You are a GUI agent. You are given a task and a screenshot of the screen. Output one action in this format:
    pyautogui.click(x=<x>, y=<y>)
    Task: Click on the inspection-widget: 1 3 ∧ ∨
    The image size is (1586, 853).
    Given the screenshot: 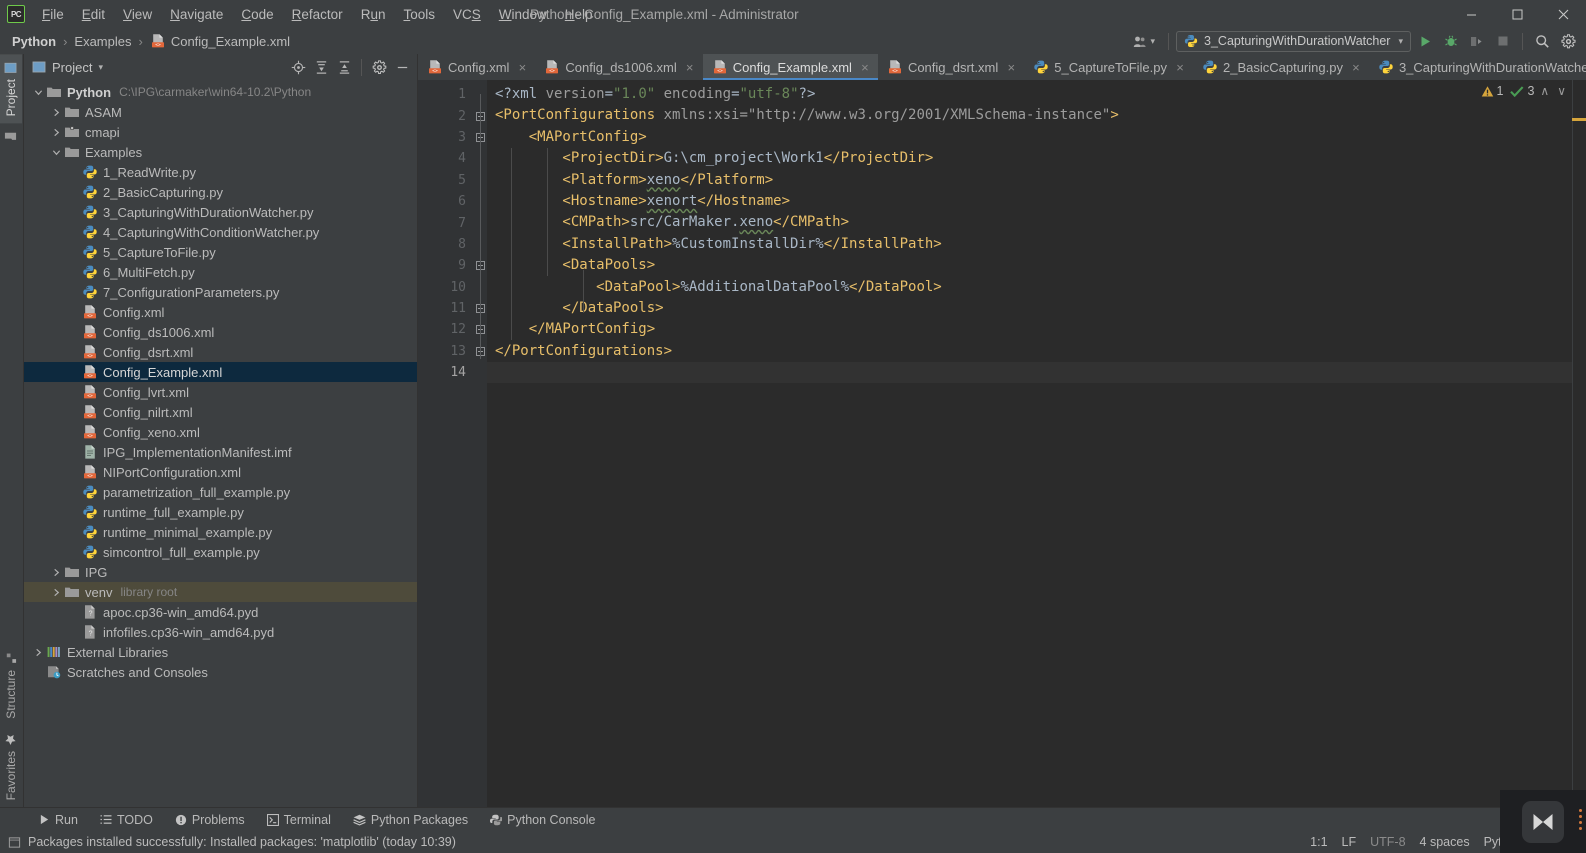 What is the action you would take?
    pyautogui.click(x=1525, y=91)
    